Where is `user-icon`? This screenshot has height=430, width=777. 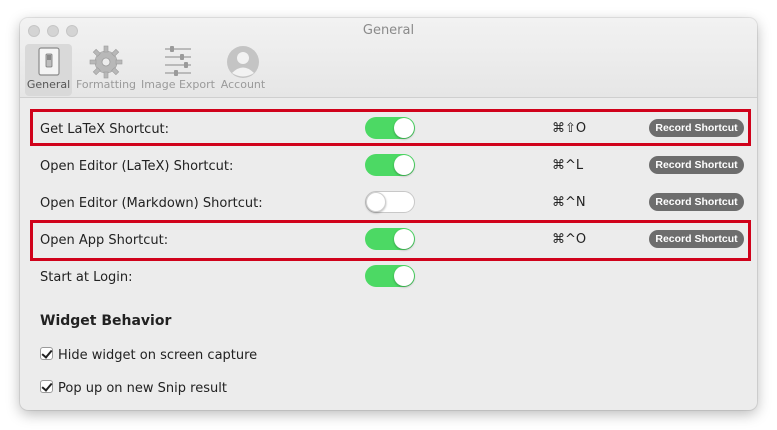
user-icon is located at coordinates (243, 62).